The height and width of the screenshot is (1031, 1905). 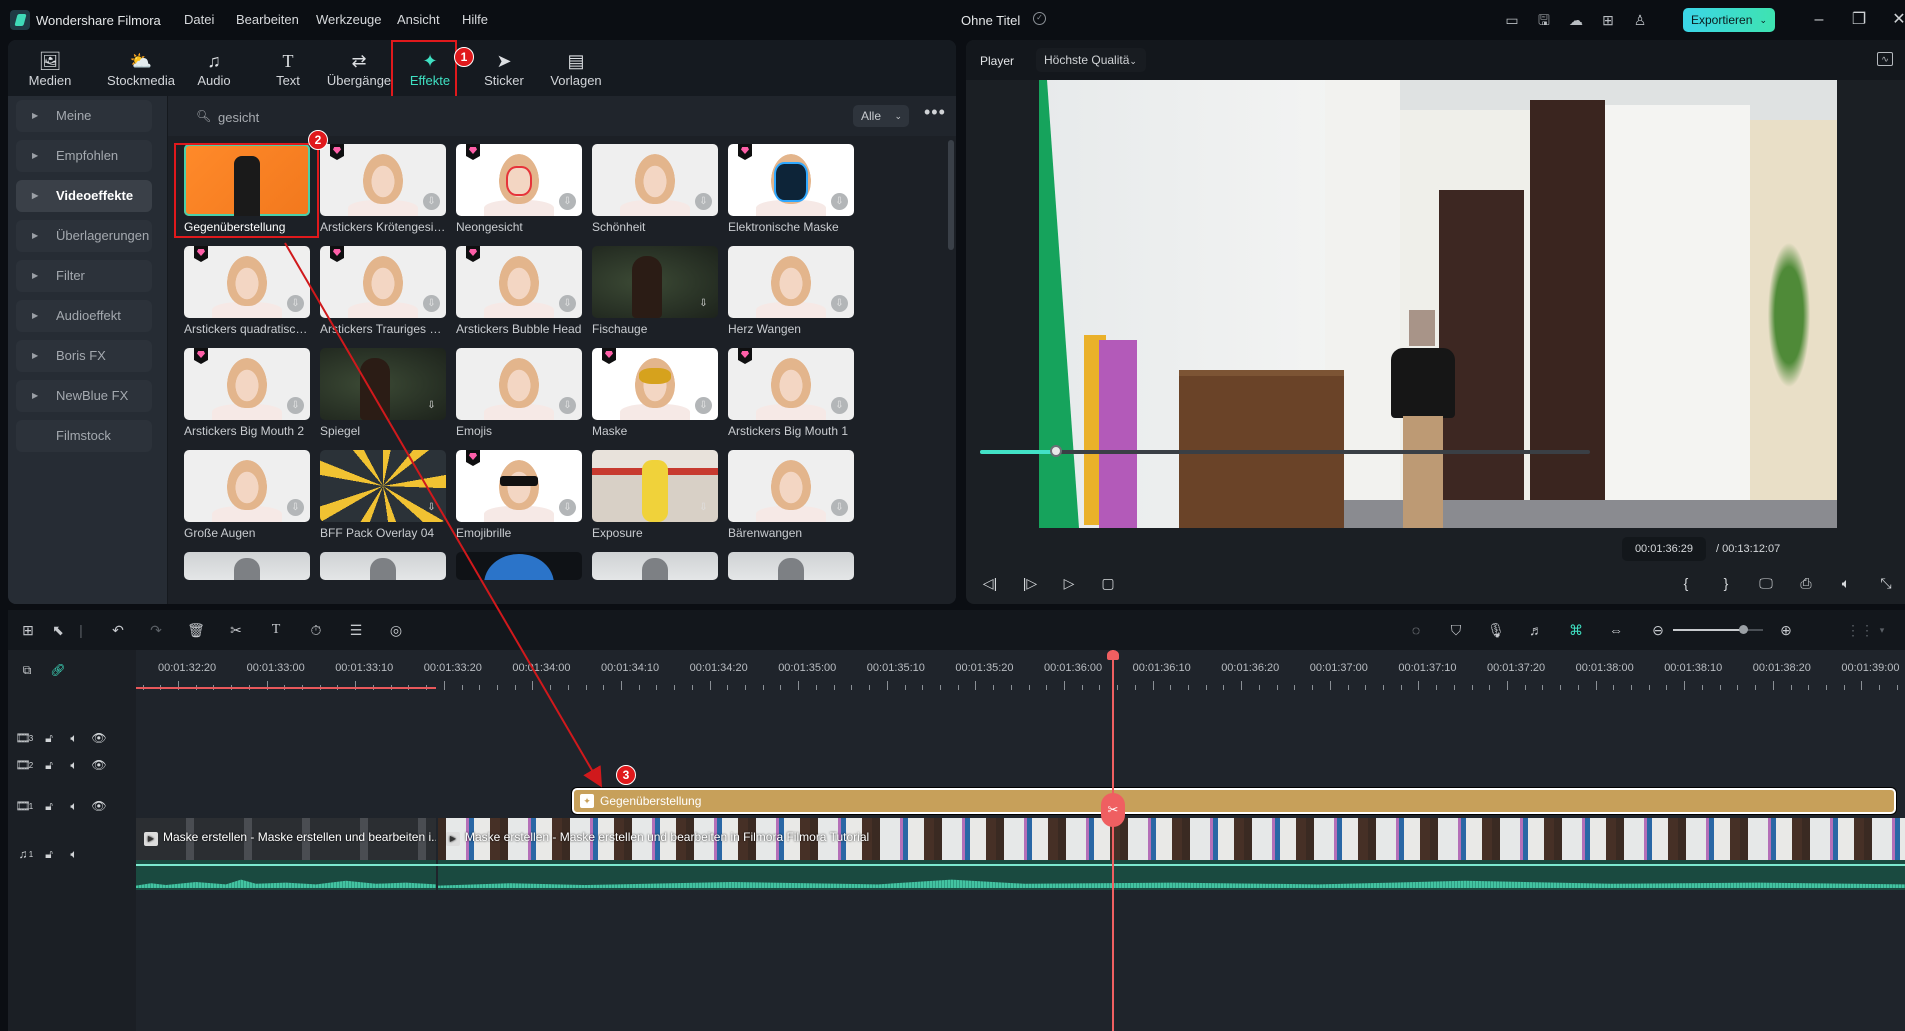 What do you see at coordinates (519, 189) in the screenshot?
I see `effect-card: ⇩ Neongesicht` at bounding box center [519, 189].